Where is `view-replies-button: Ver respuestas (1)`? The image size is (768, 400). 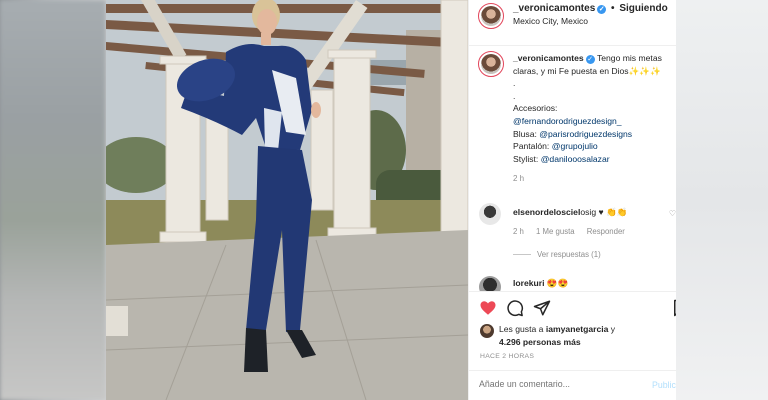 view-replies-button: Ver respuestas (1) is located at coordinates (557, 254).